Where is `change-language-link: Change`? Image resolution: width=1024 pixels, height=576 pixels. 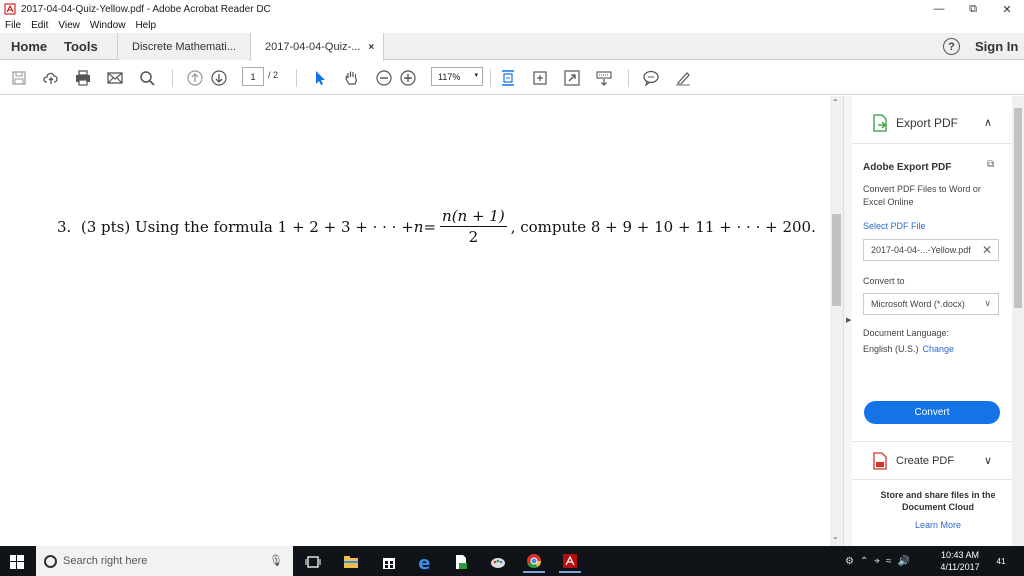 change-language-link: Change is located at coordinates (939, 349).